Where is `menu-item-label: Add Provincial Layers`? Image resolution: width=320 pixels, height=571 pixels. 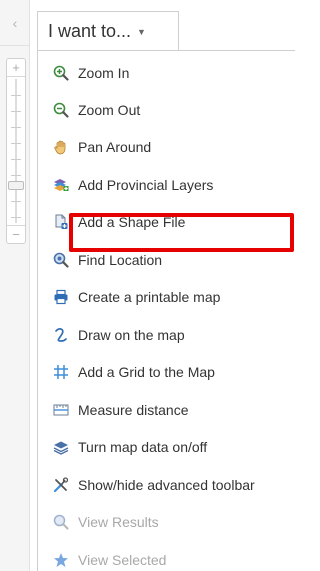 menu-item-label: Add Provincial Layers is located at coordinates (146, 185).